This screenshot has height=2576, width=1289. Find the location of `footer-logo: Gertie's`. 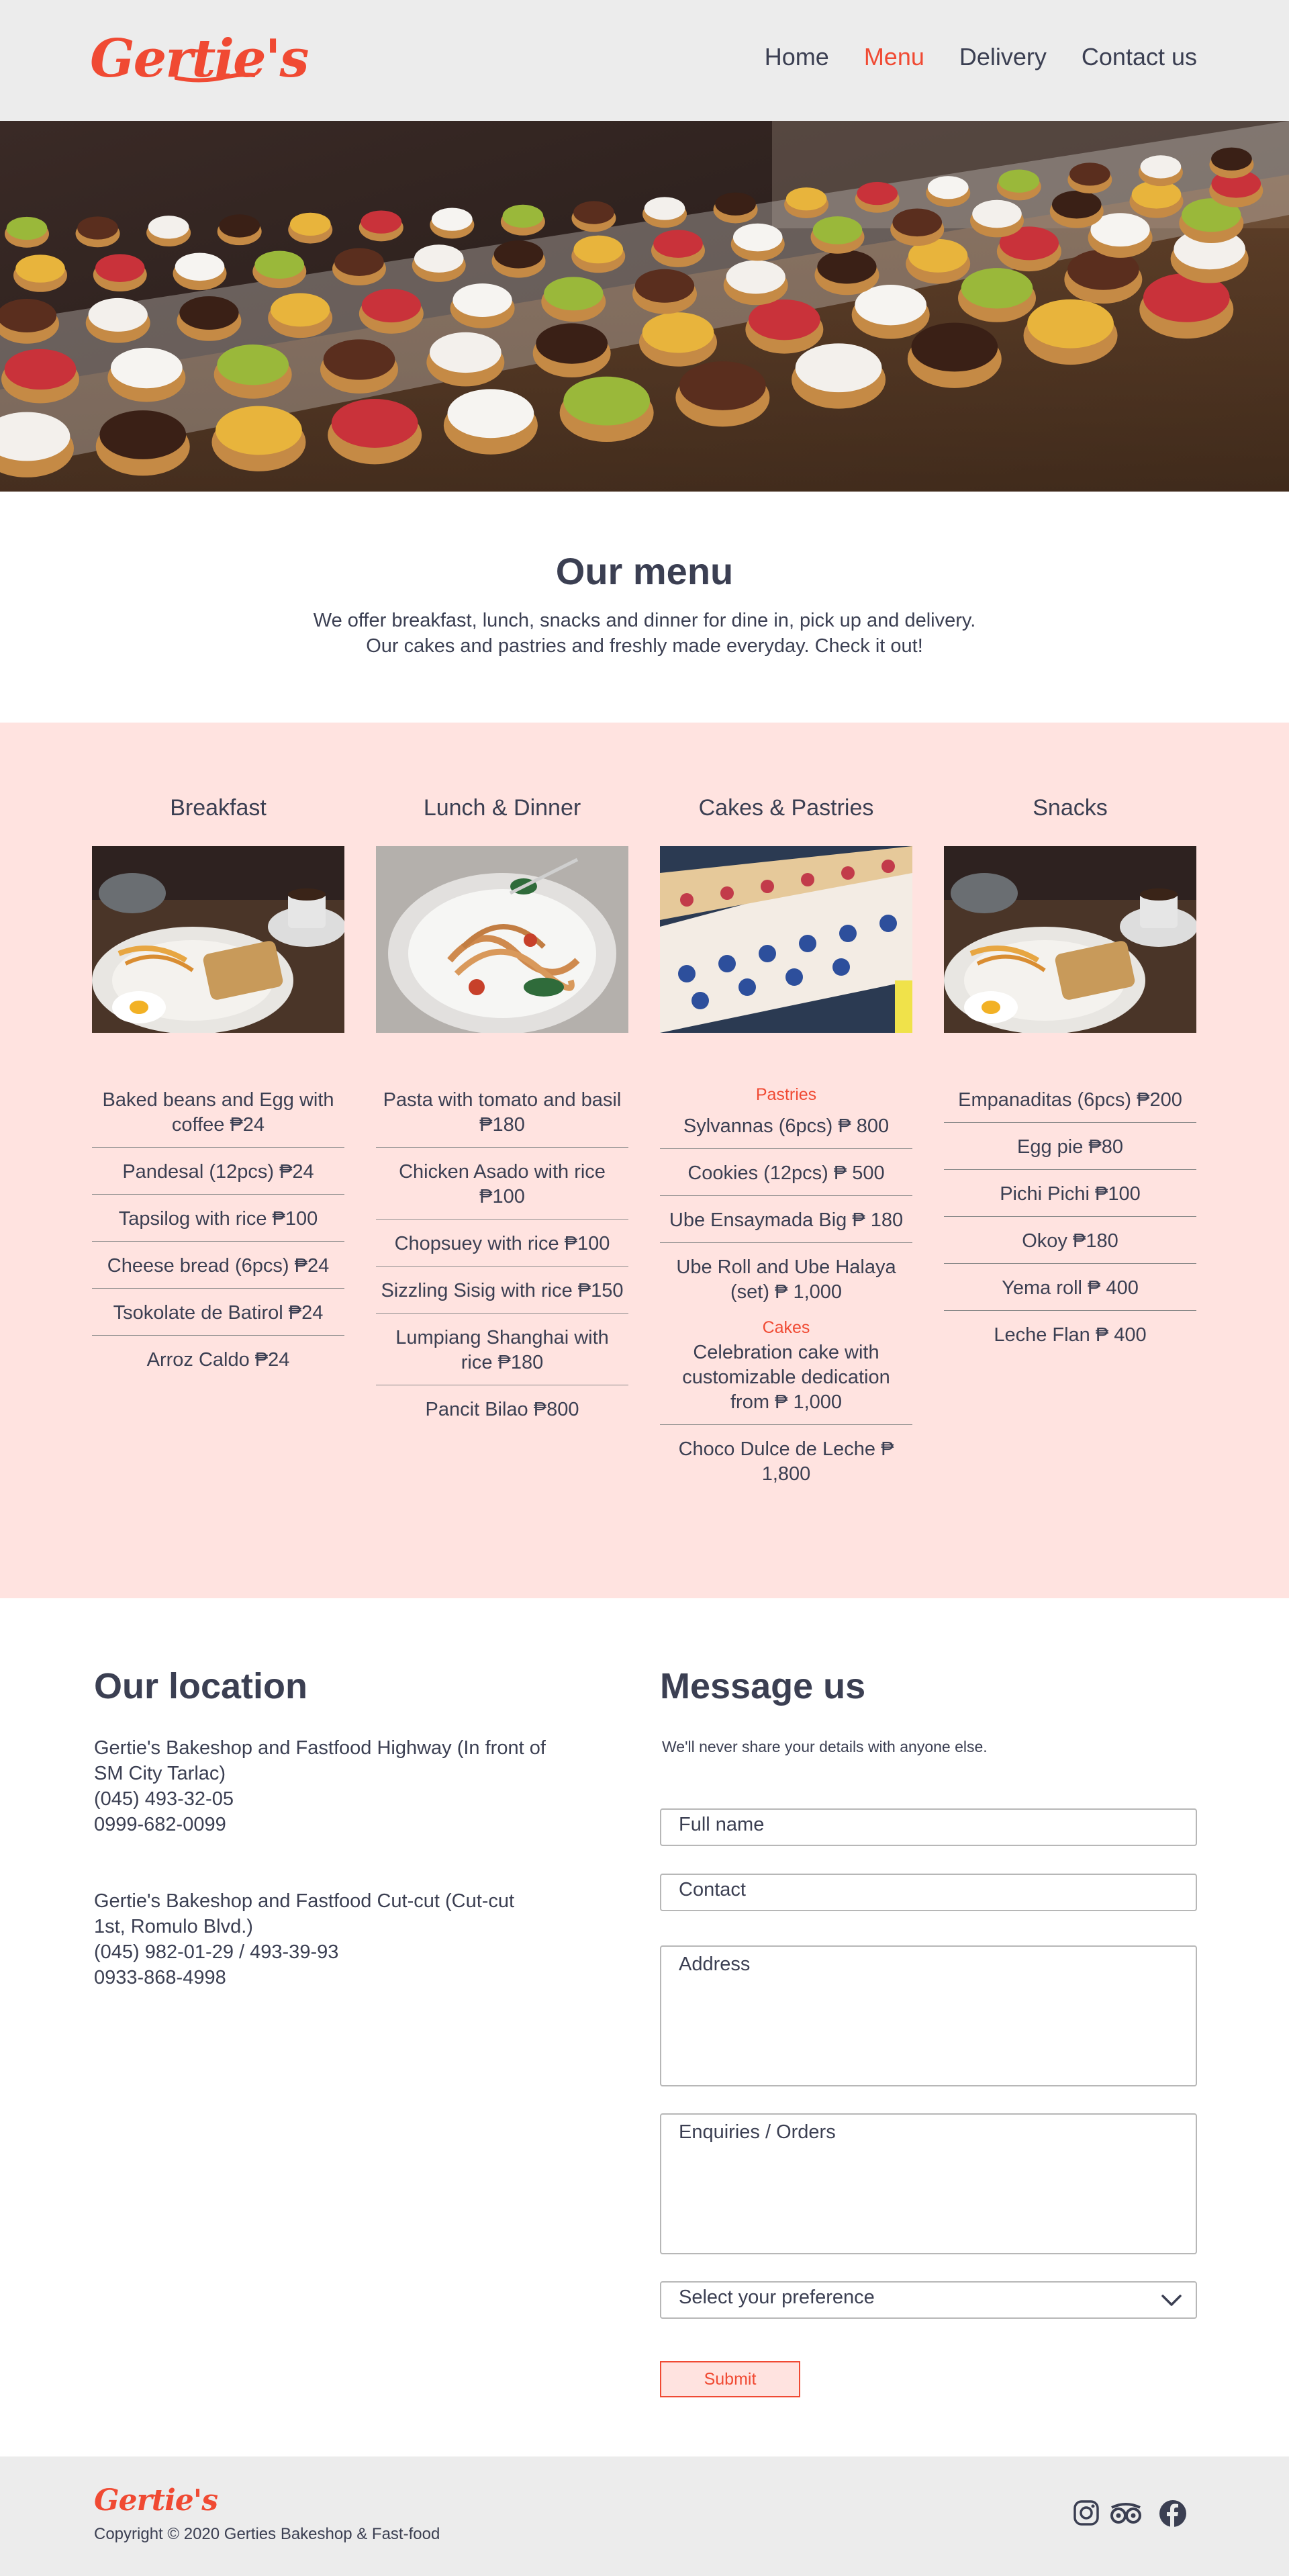

footer-logo: Gertie's is located at coordinates (156, 2500).